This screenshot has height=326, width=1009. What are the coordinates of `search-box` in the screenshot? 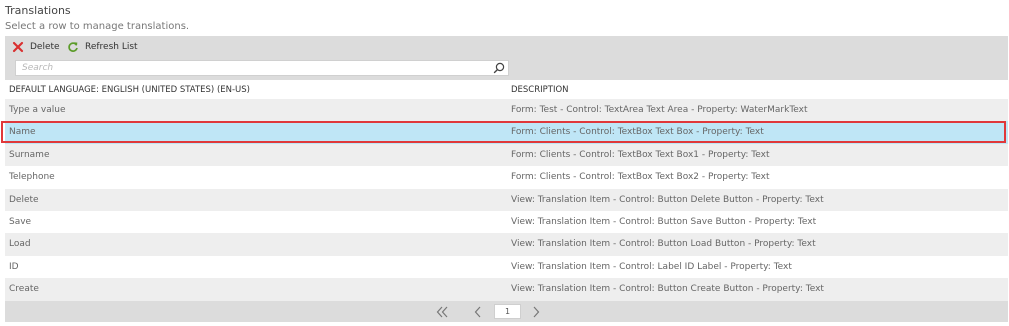 It's located at (262, 68).